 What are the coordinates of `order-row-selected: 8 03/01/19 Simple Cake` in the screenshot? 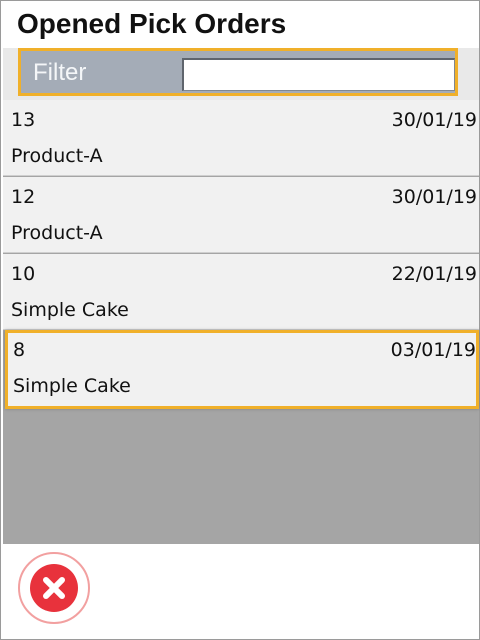 It's located at (242, 369).